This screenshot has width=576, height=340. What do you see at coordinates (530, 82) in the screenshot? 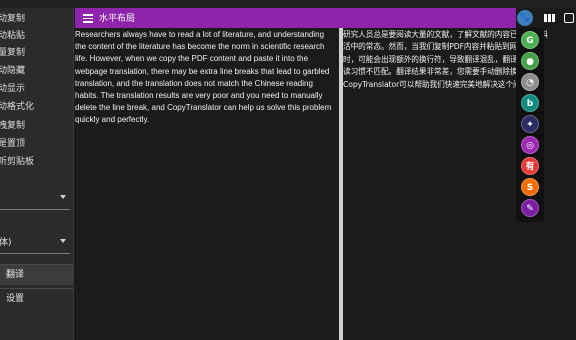
I see `baidu-engine-icon: ◔` at bounding box center [530, 82].